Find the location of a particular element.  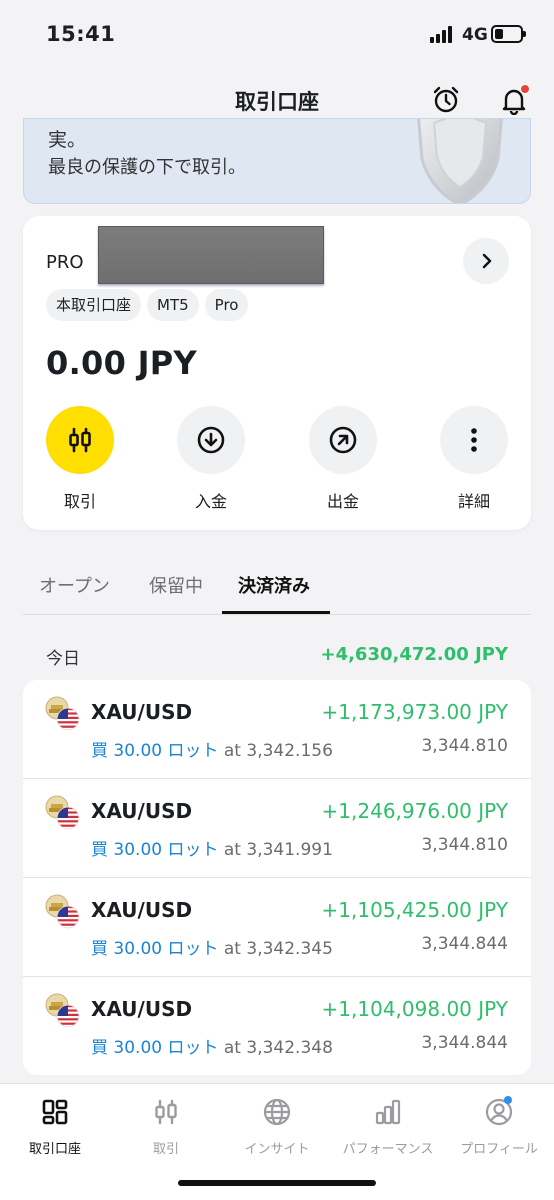

trade-open-price: at 3,342.345 is located at coordinates (278, 949).